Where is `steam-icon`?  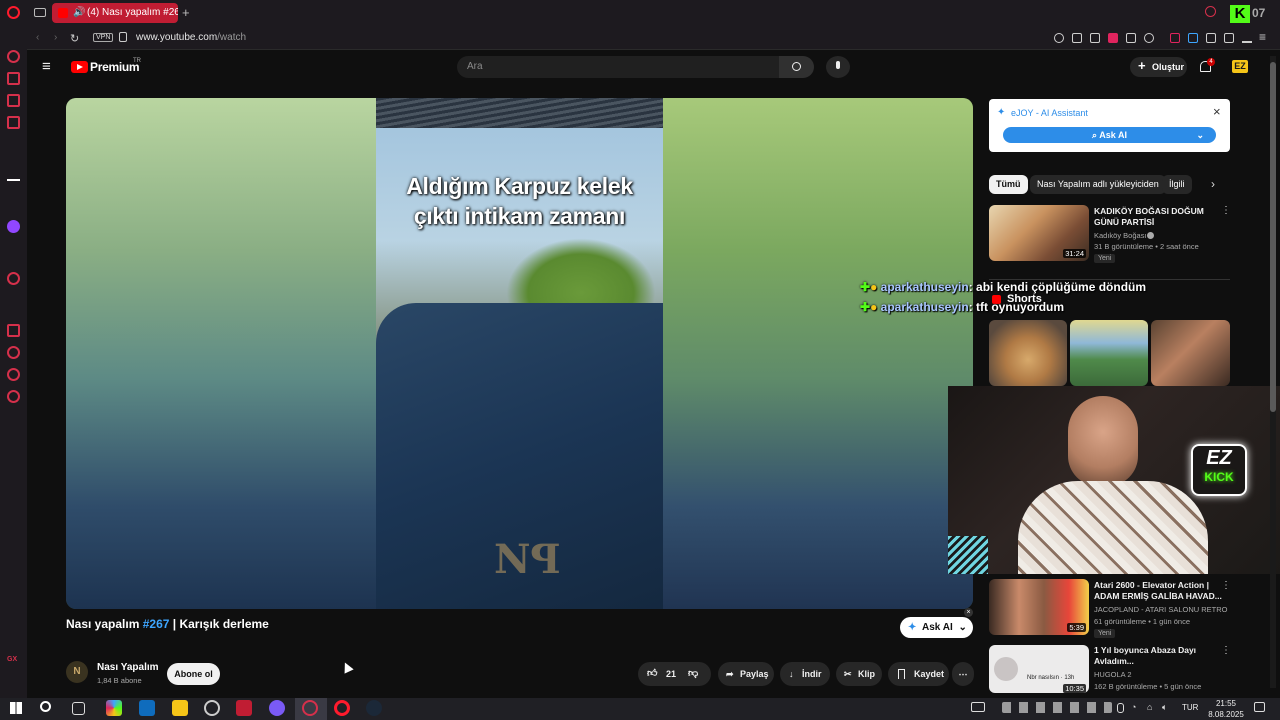 steam-icon is located at coordinates (374, 708).